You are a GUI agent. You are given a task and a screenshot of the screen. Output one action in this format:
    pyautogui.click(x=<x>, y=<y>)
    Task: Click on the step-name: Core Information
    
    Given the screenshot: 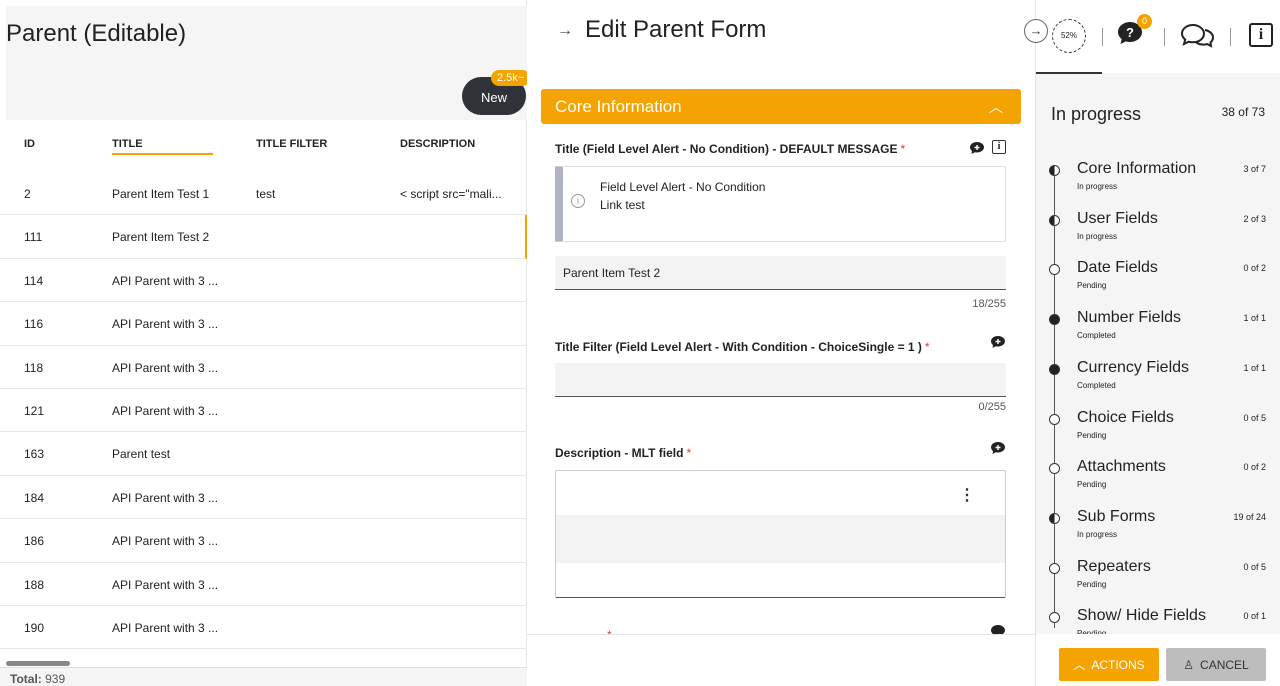 What is the action you would take?
    pyautogui.click(x=1137, y=168)
    